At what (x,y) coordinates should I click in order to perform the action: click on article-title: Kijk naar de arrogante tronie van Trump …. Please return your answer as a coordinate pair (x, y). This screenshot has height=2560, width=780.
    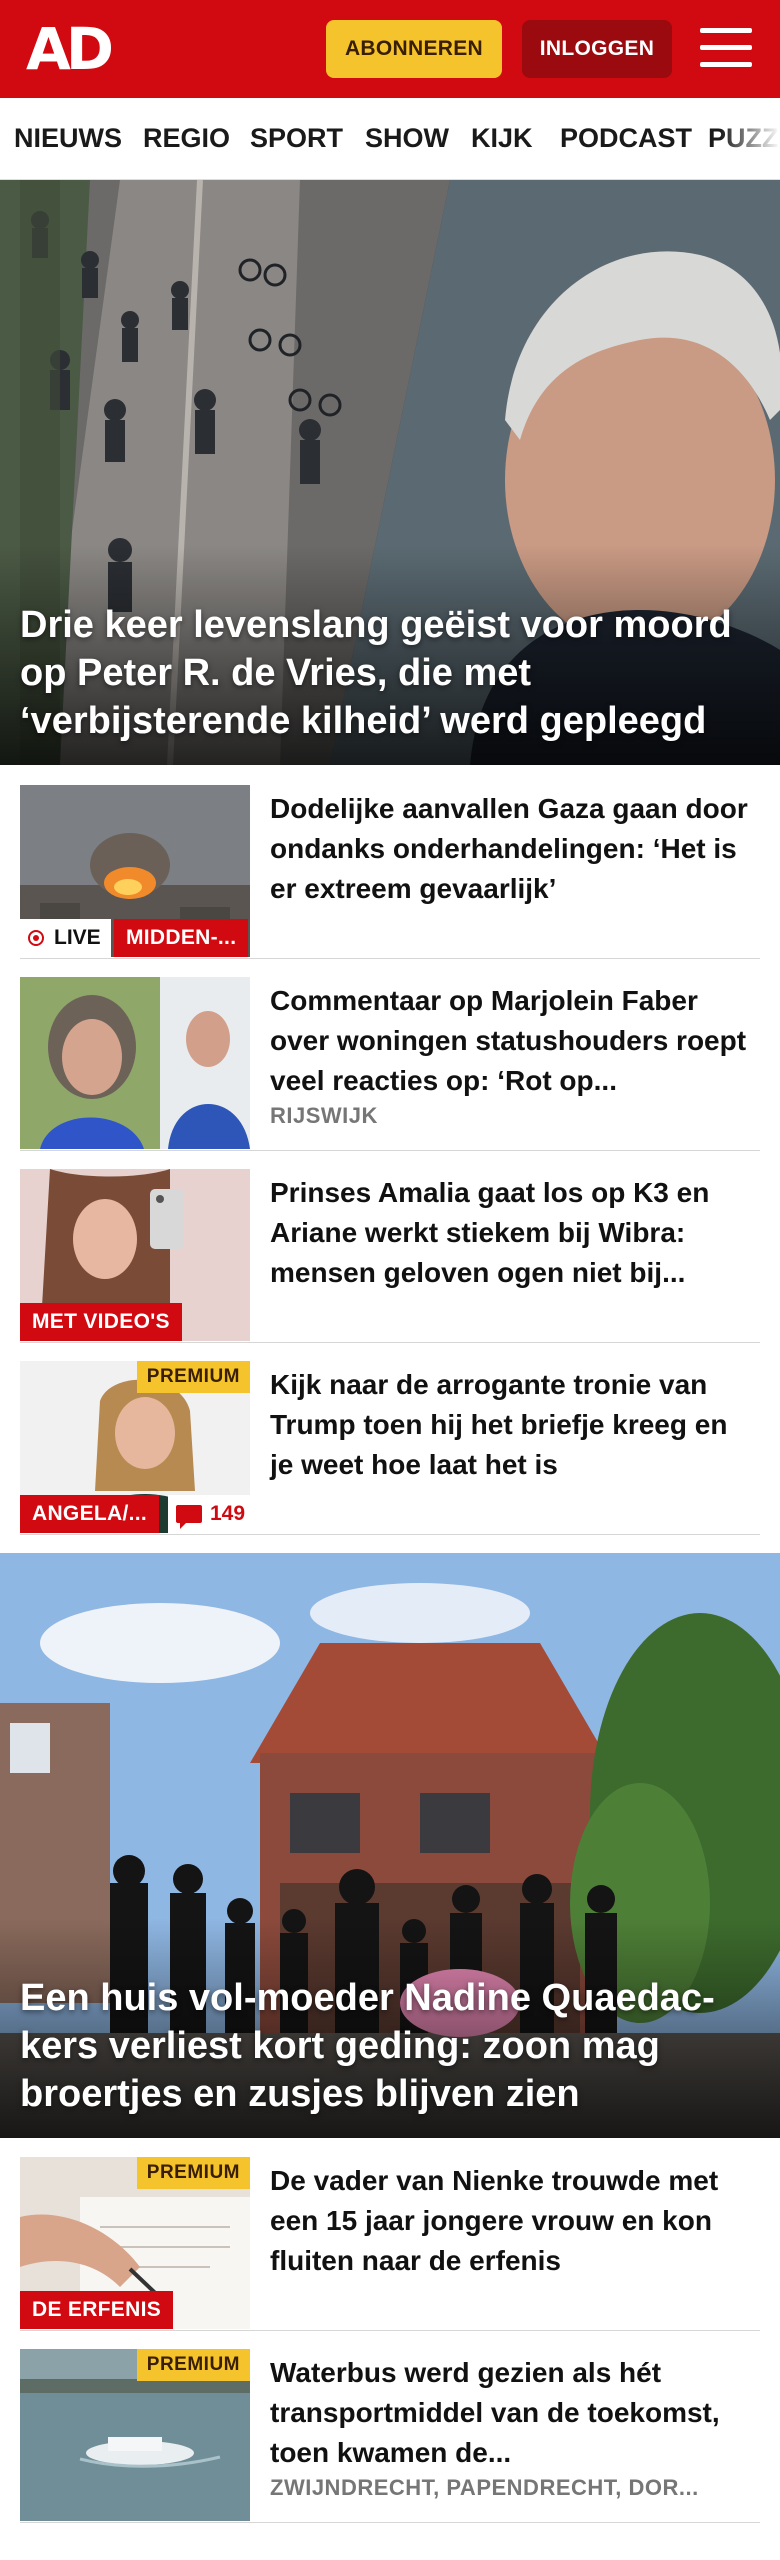
    Looking at the image, I should click on (510, 1425).